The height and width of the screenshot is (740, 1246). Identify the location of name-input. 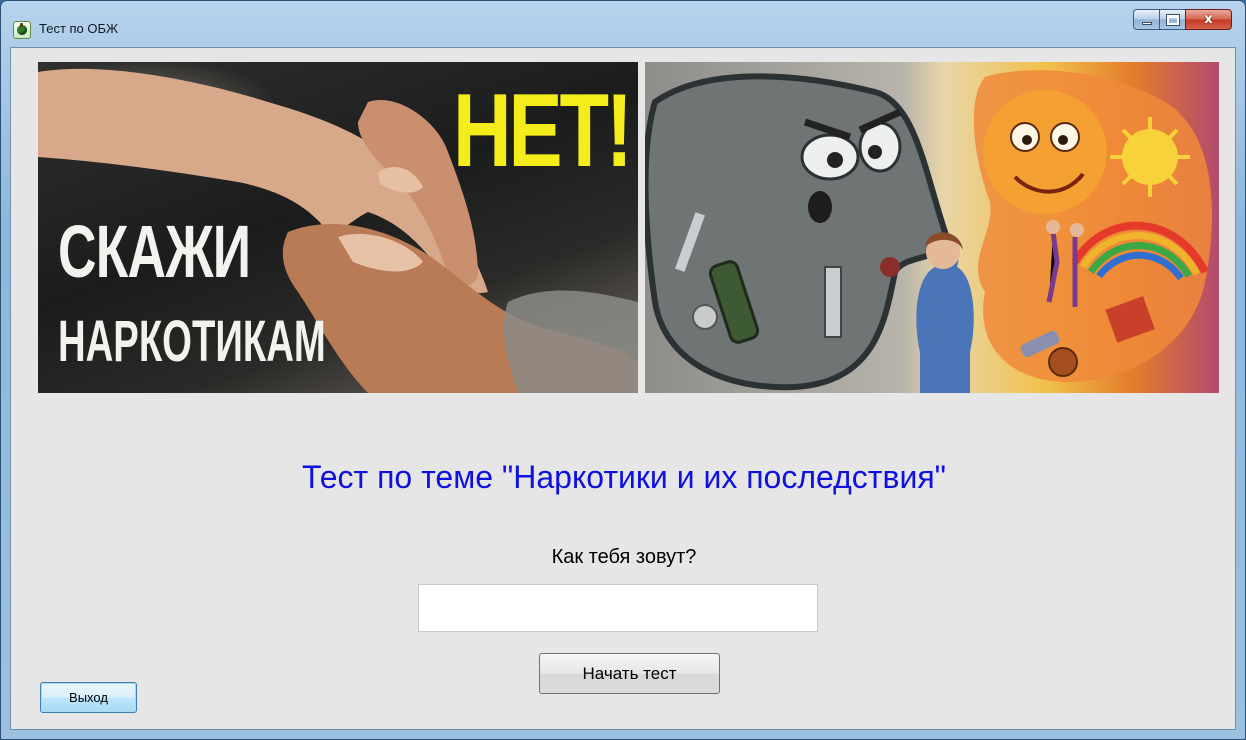
(618, 608).